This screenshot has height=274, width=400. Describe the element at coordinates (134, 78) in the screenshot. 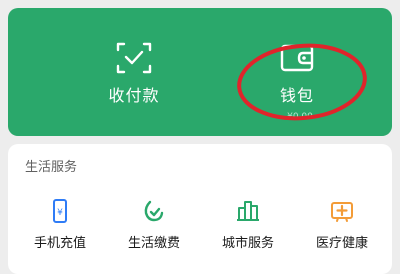

I see `collect-pay-button: 收付款` at that location.